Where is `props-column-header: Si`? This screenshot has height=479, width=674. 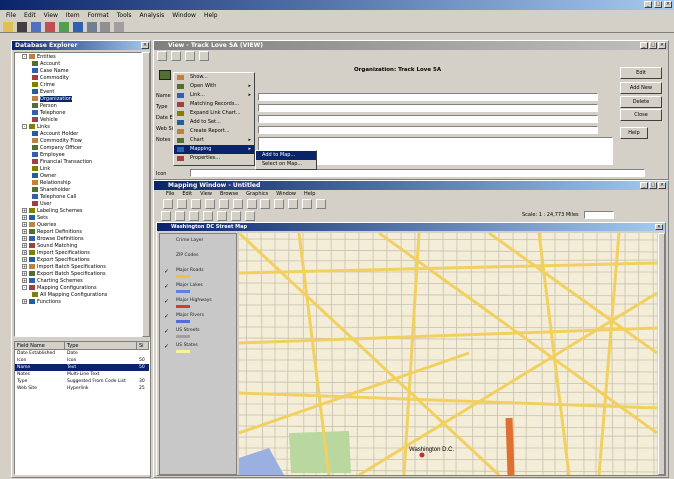 props-column-header: Si is located at coordinates (143, 345).